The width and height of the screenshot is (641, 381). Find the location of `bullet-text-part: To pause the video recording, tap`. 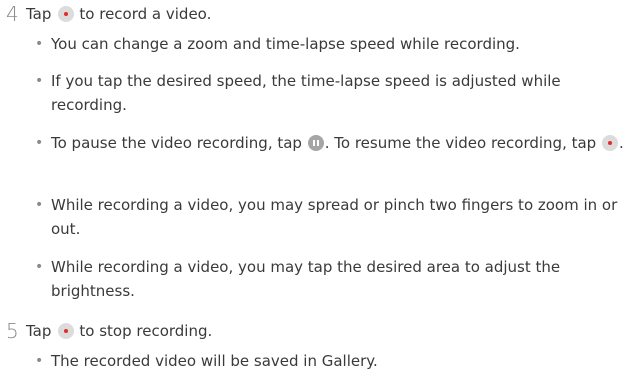

bullet-text-part: To pause the video recording, tap is located at coordinates (176, 143).